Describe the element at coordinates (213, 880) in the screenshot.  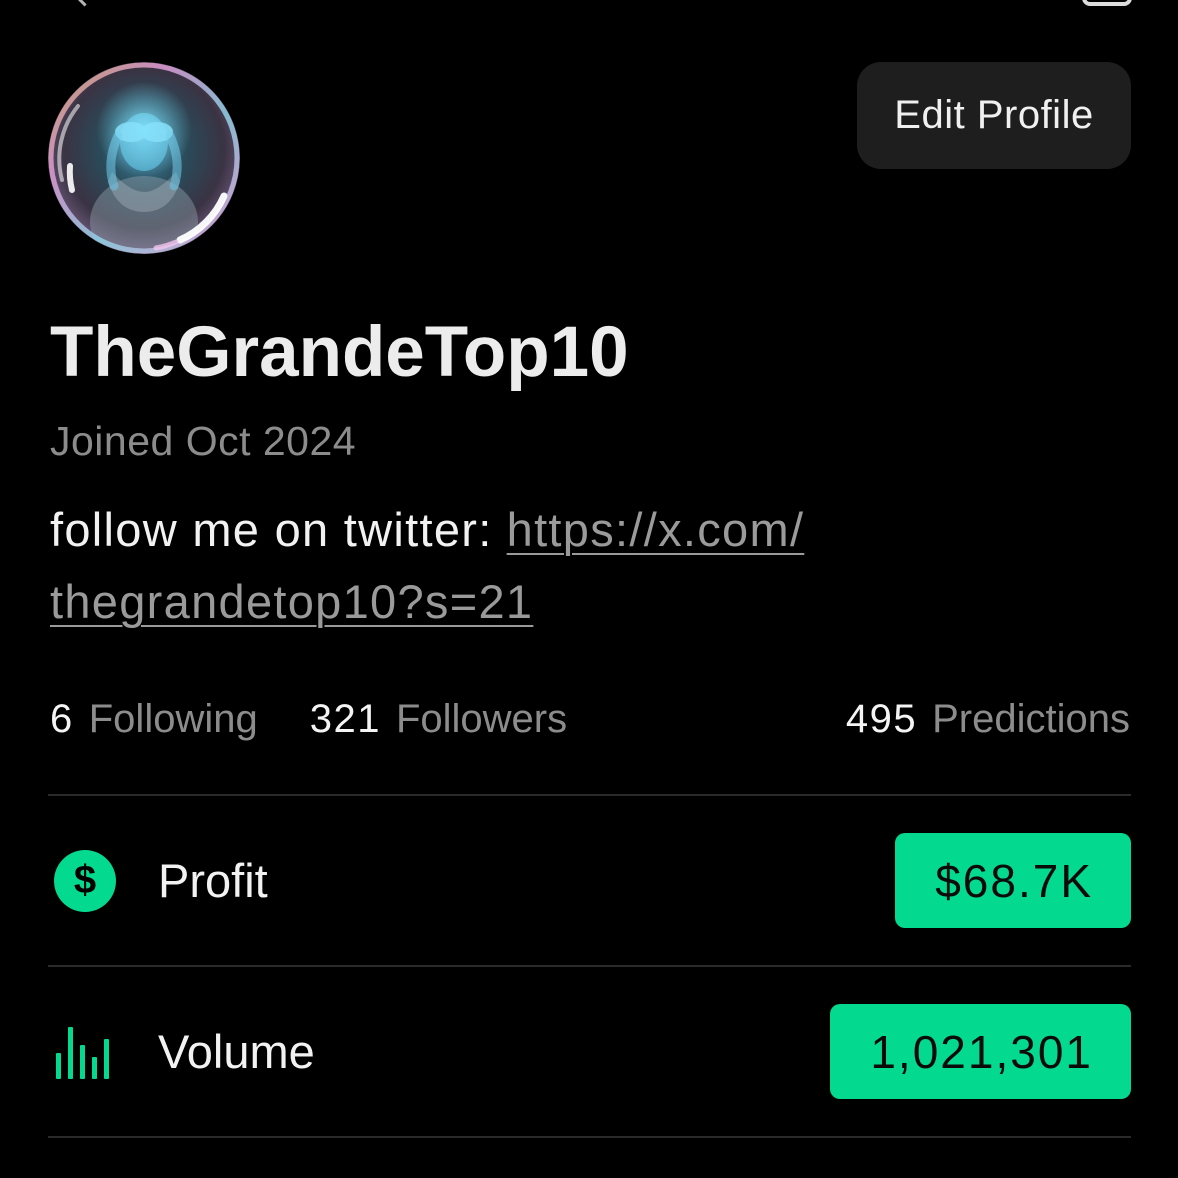
I see `profit-label: Profit` at that location.